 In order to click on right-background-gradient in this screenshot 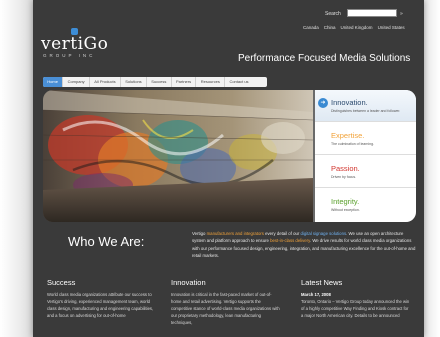, I will do `click(432, 168)`.